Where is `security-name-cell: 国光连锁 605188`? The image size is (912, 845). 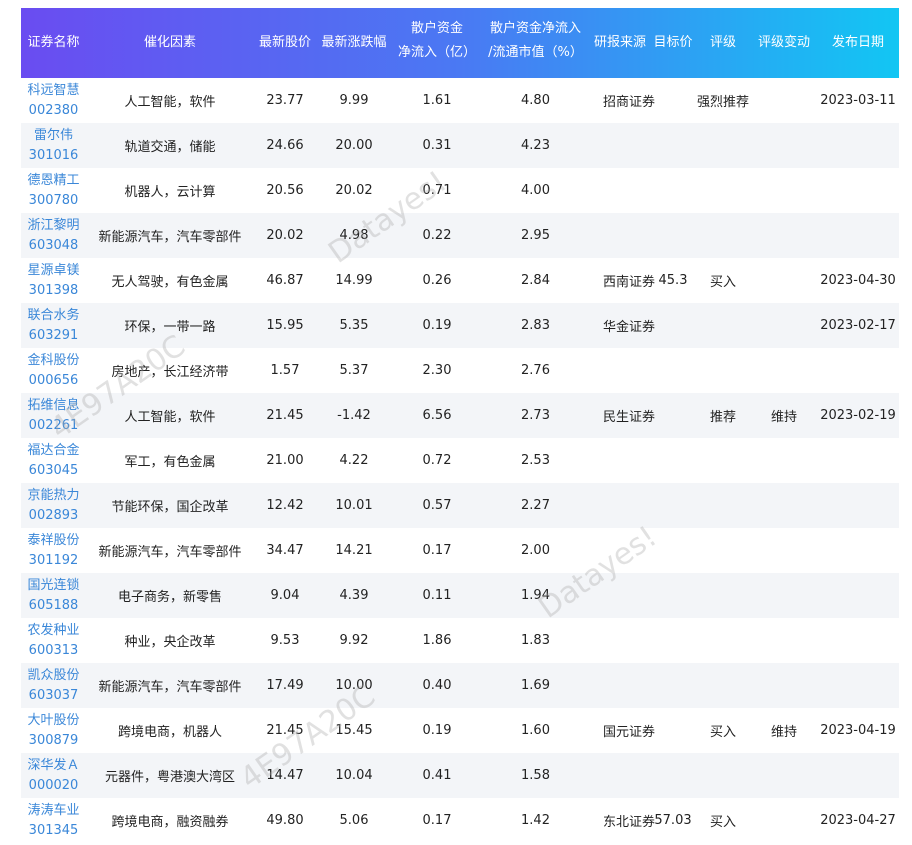
security-name-cell: 国光连锁 605188 is located at coordinates (53, 595).